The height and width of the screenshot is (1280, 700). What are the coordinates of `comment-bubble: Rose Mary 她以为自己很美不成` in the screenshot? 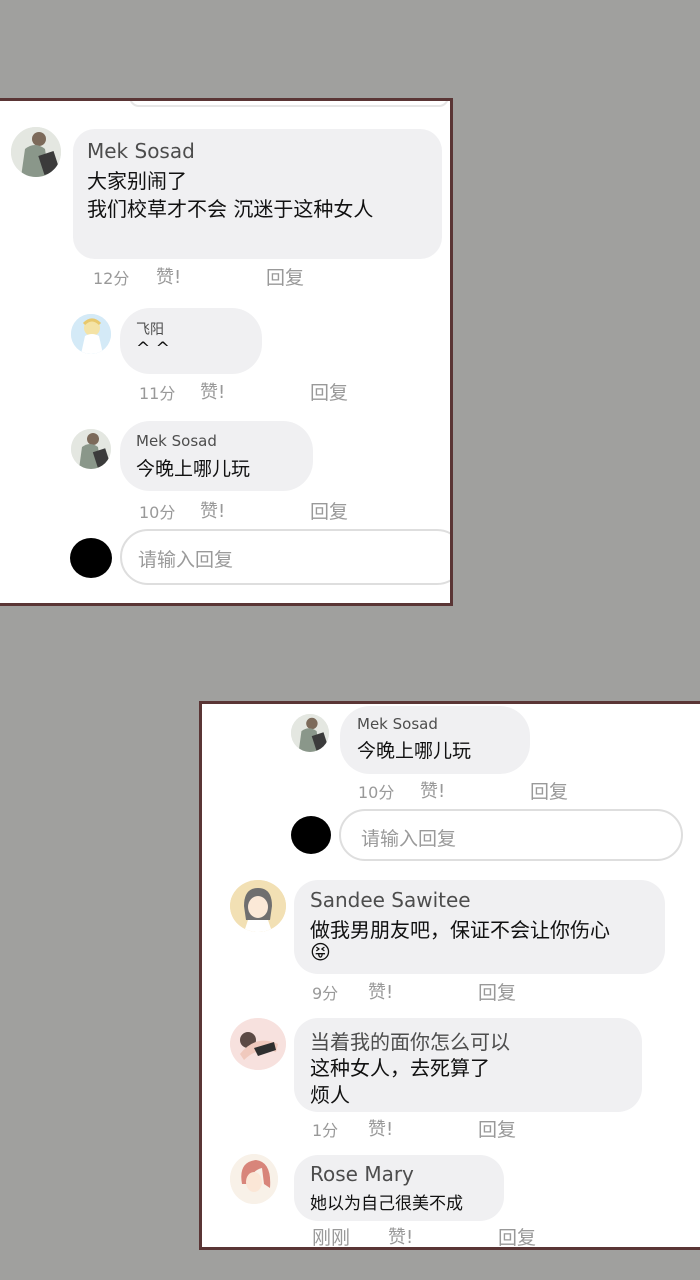 It's located at (399, 1188).